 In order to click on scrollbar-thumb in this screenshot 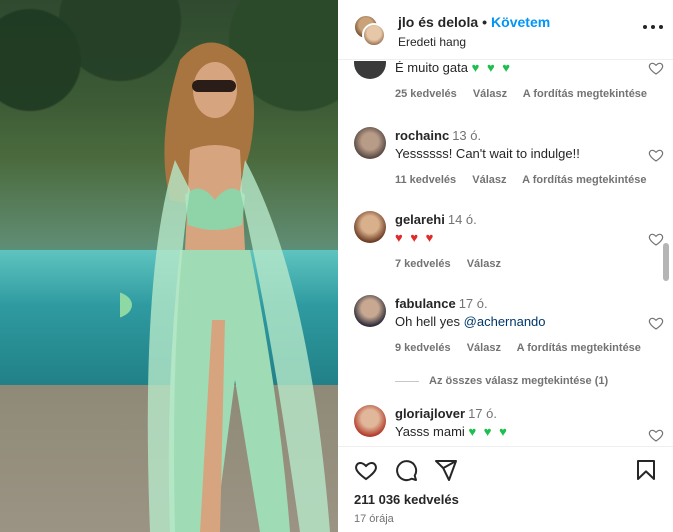, I will do `click(666, 262)`.